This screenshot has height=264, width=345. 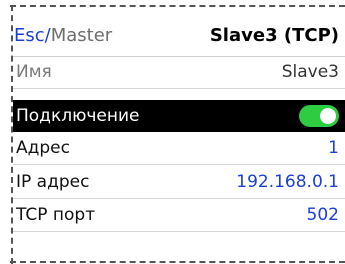 I want to click on screen-frame-top, so click(x=177, y=6).